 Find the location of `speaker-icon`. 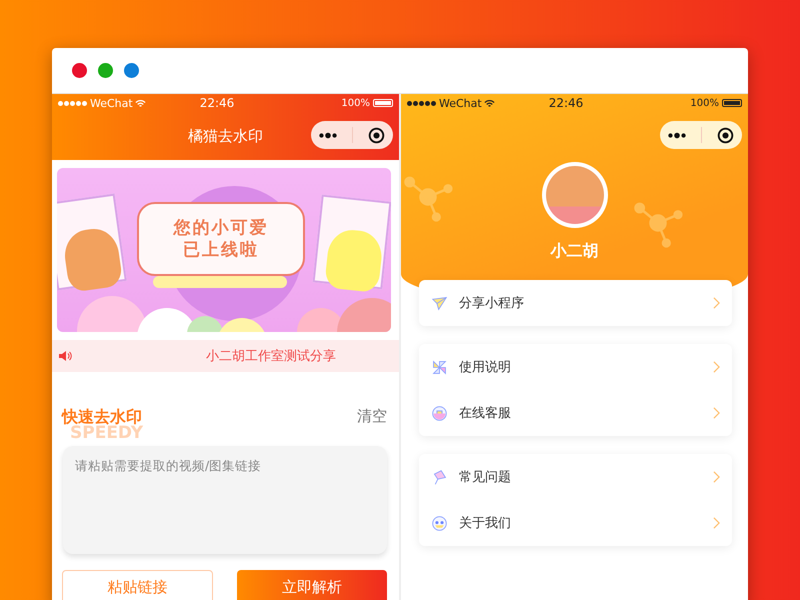

speaker-icon is located at coordinates (65, 356).